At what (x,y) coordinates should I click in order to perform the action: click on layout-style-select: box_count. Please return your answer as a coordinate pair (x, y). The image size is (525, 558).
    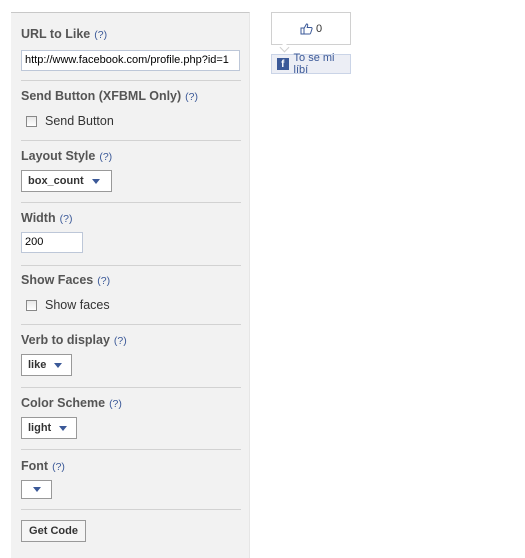
    Looking at the image, I should click on (66, 181).